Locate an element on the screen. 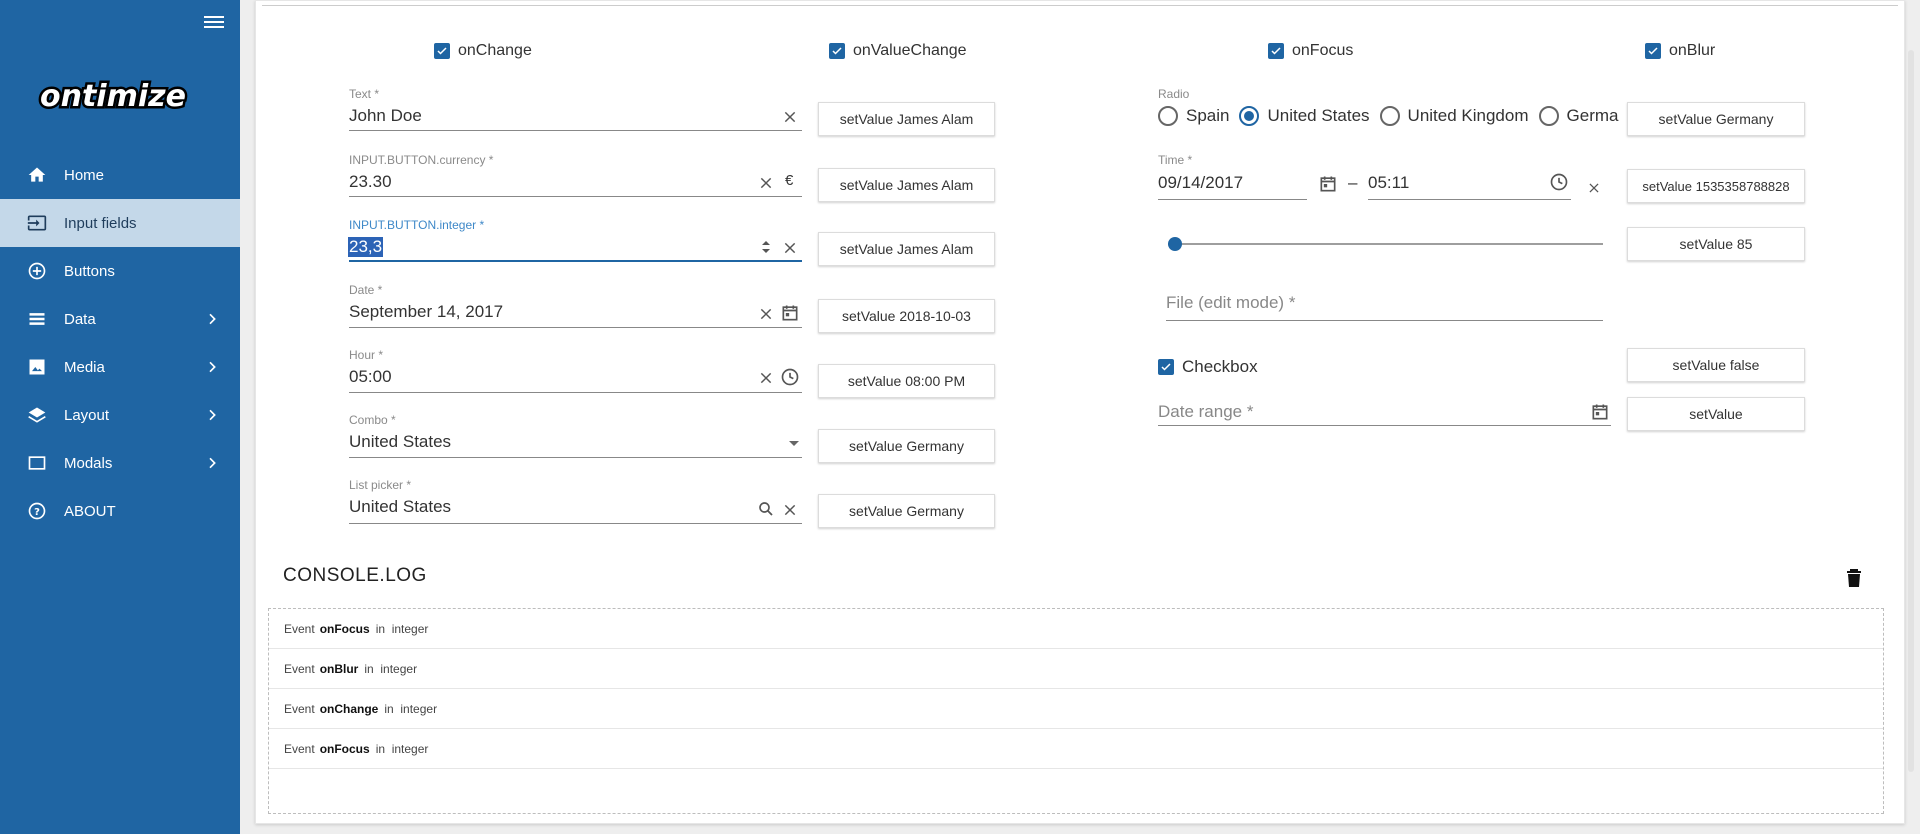 The height and width of the screenshot is (834, 1920). radio-option-label: United Kingdom is located at coordinates (1468, 115).